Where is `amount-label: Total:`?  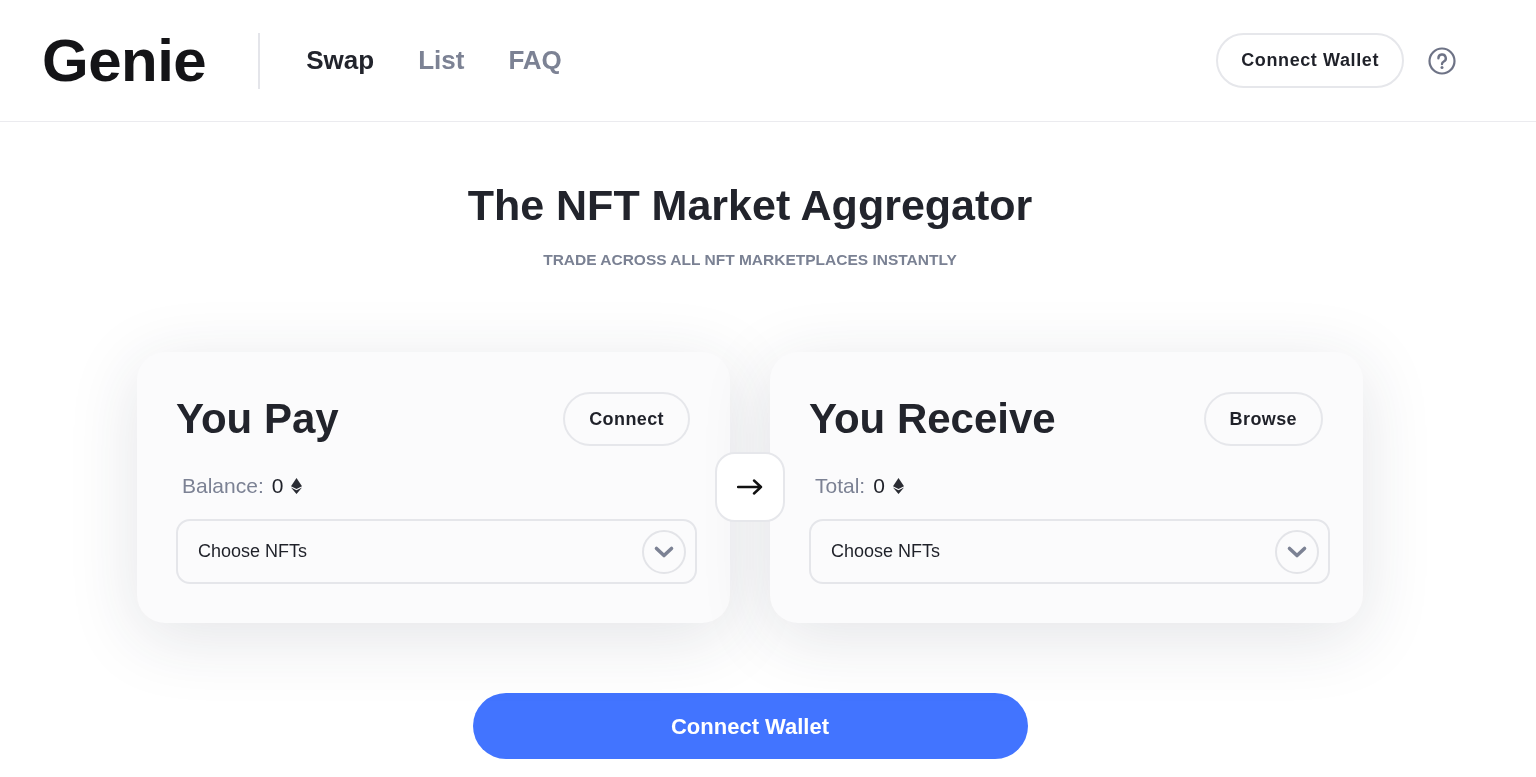
amount-label: Total: is located at coordinates (840, 486).